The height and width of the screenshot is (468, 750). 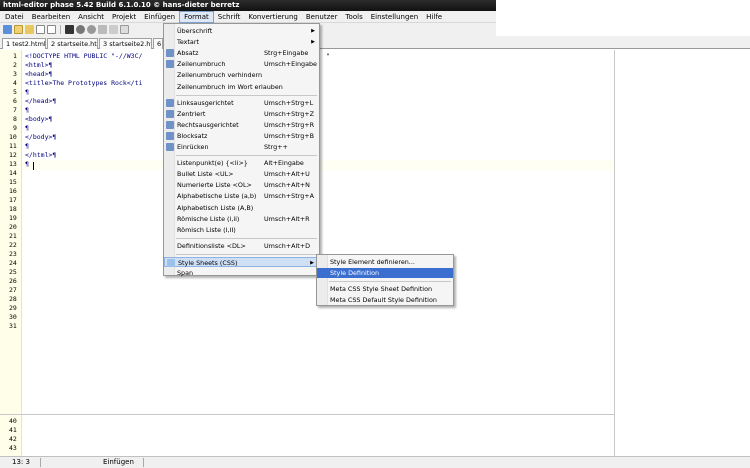 I want to click on menu-hilfe: Hilfe, so click(x=434, y=17).